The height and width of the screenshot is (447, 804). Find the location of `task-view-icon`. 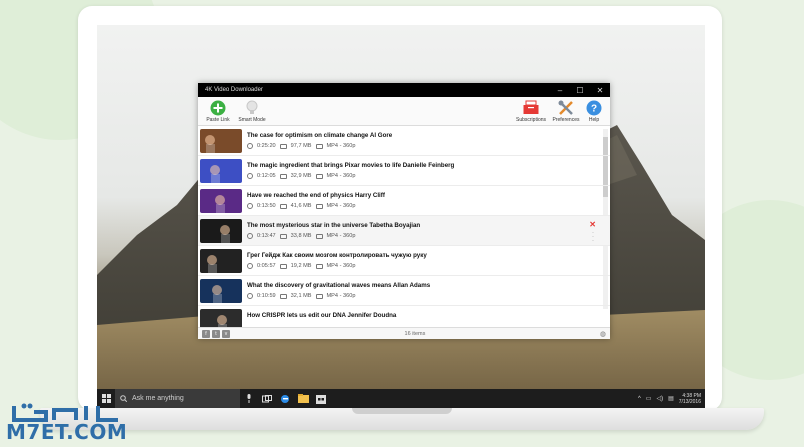

task-view-icon is located at coordinates (267, 398).